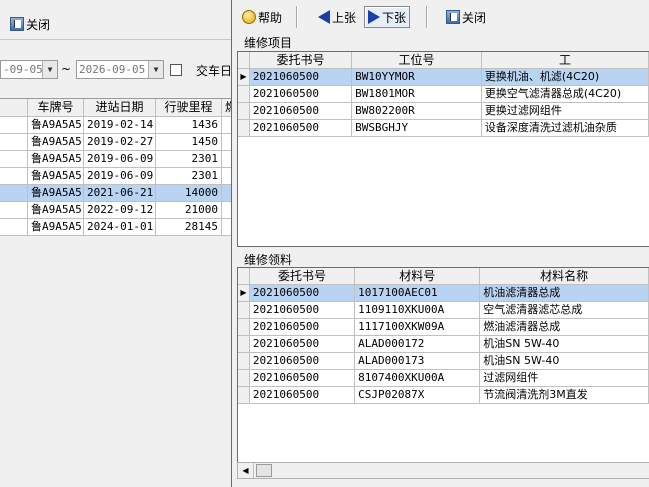 The image size is (649, 487). What do you see at coordinates (120, 193) in the screenshot?
I see `date-cell: 2021-06-21` at bounding box center [120, 193].